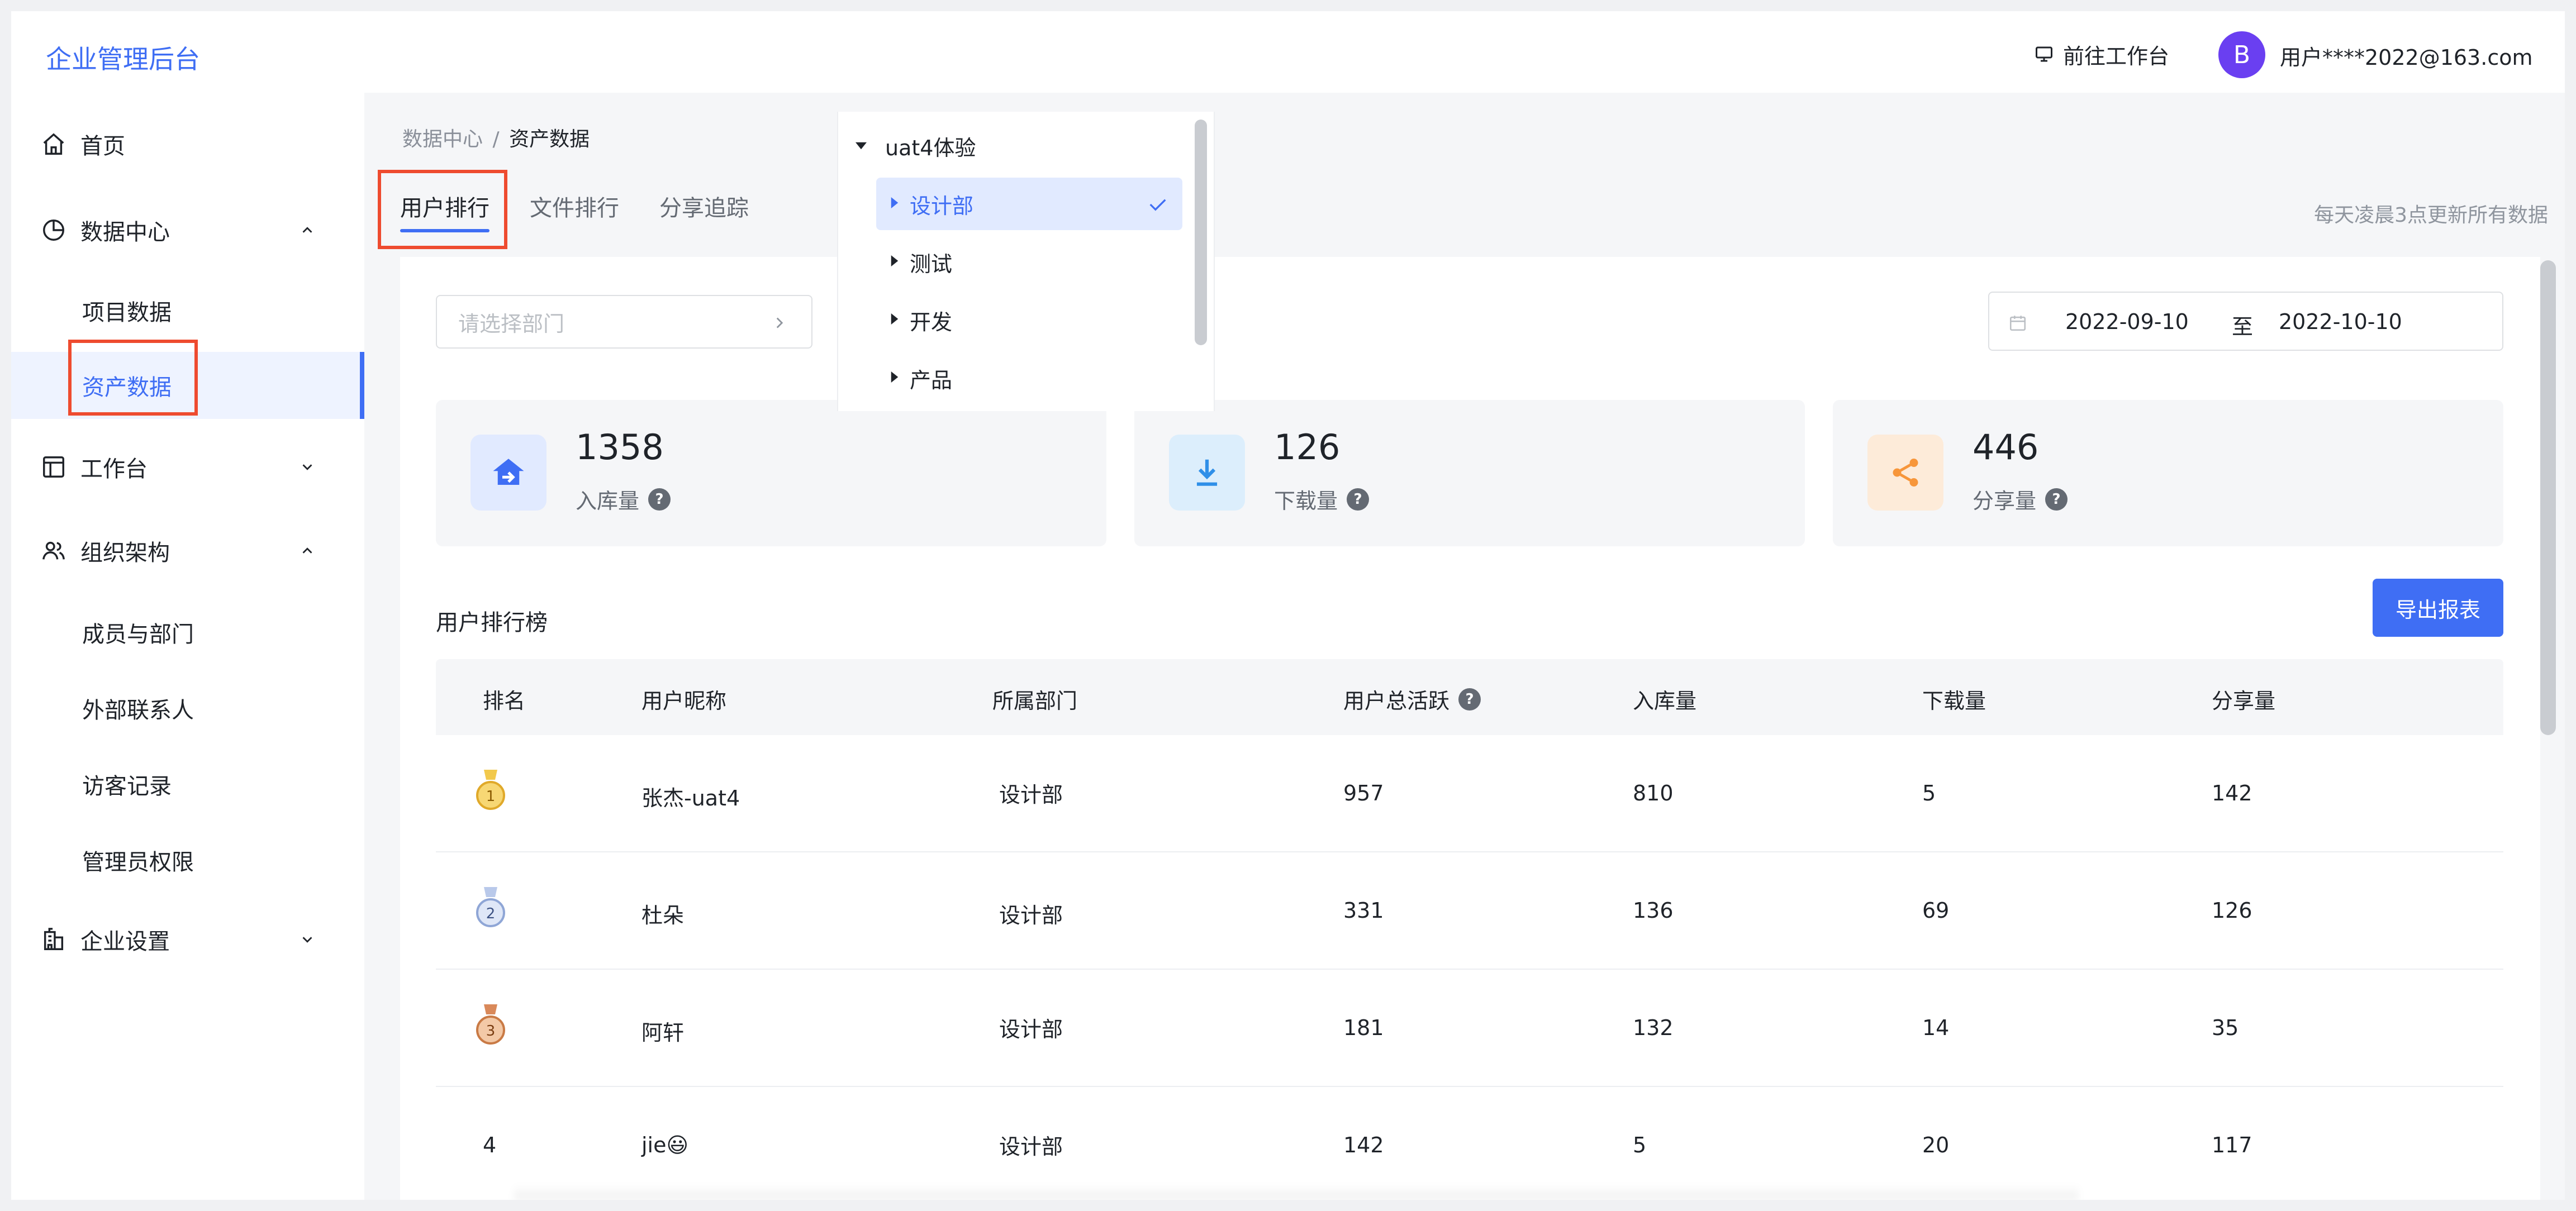 The height and width of the screenshot is (1211, 2576). What do you see at coordinates (188, 145) in the screenshot?
I see `sidebar-item-home: 首页` at bounding box center [188, 145].